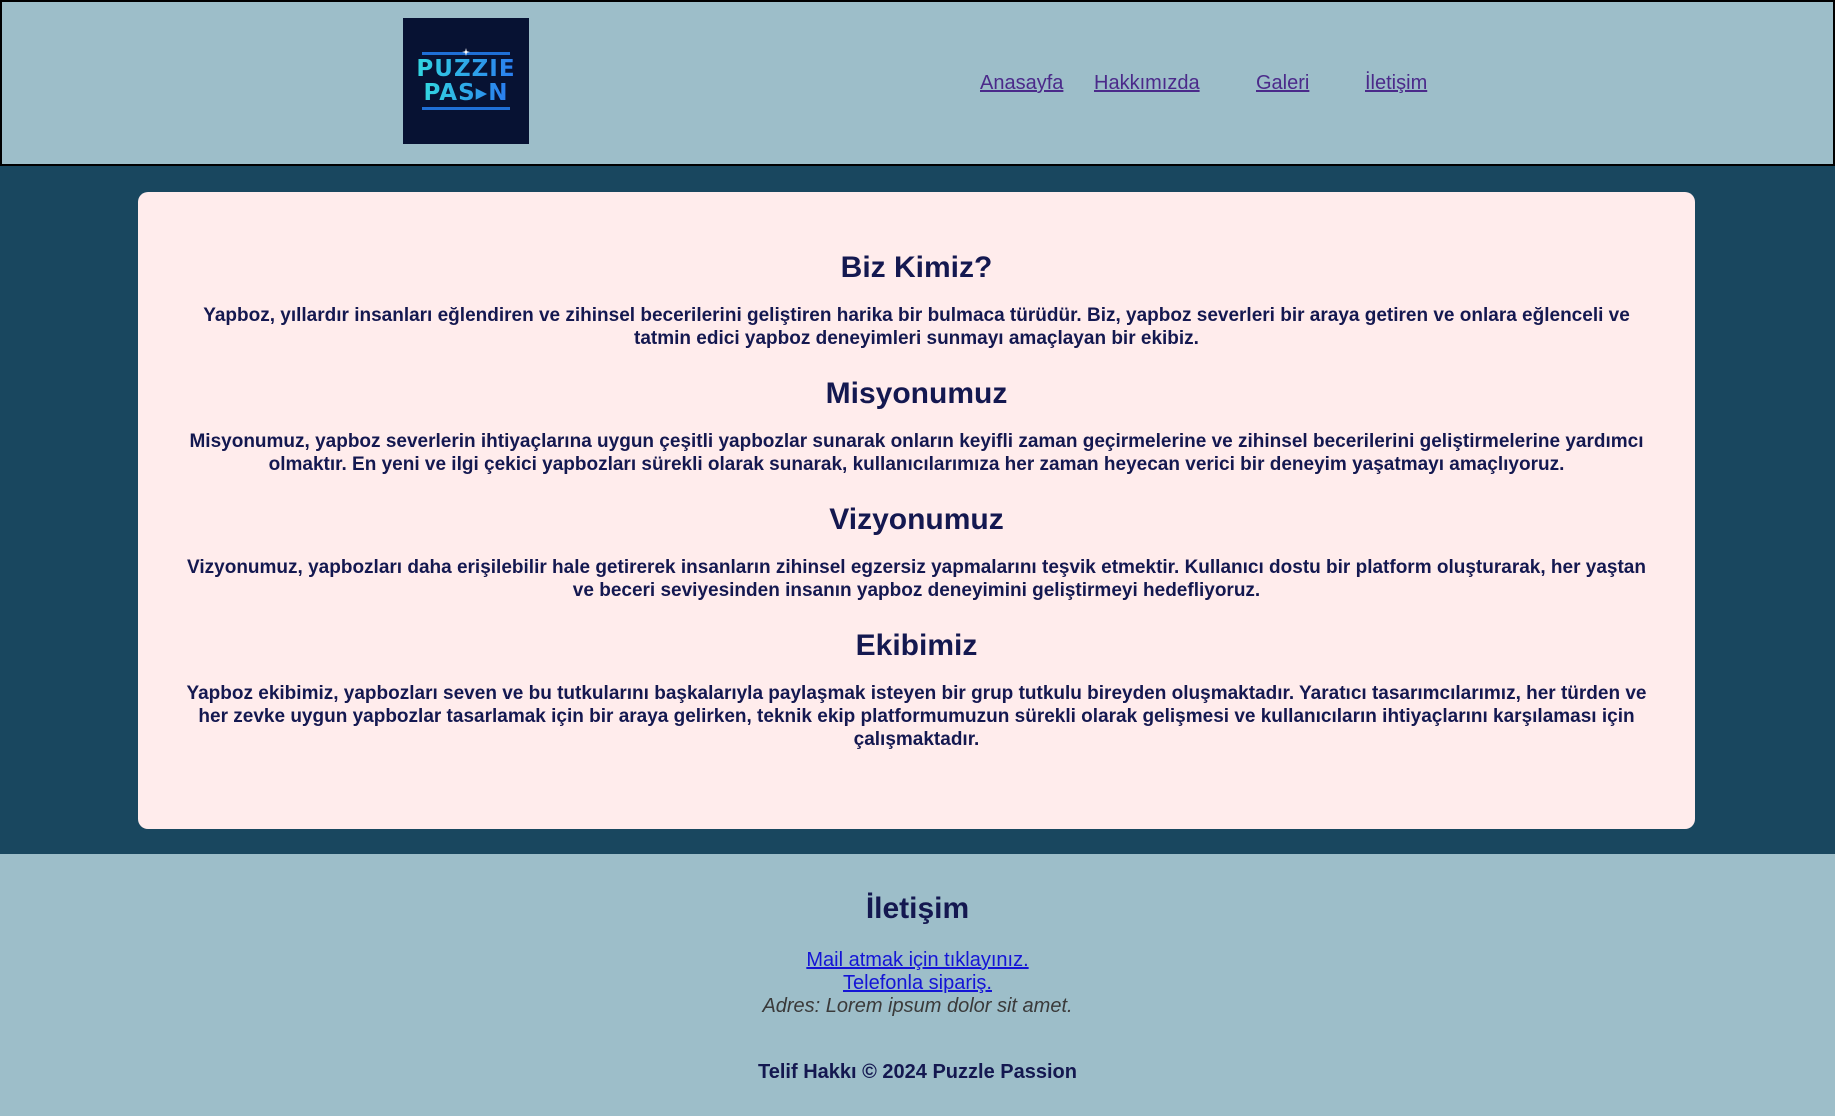  What do you see at coordinates (916, 393) in the screenshot?
I see `section-heading: Misyonumuz` at bounding box center [916, 393].